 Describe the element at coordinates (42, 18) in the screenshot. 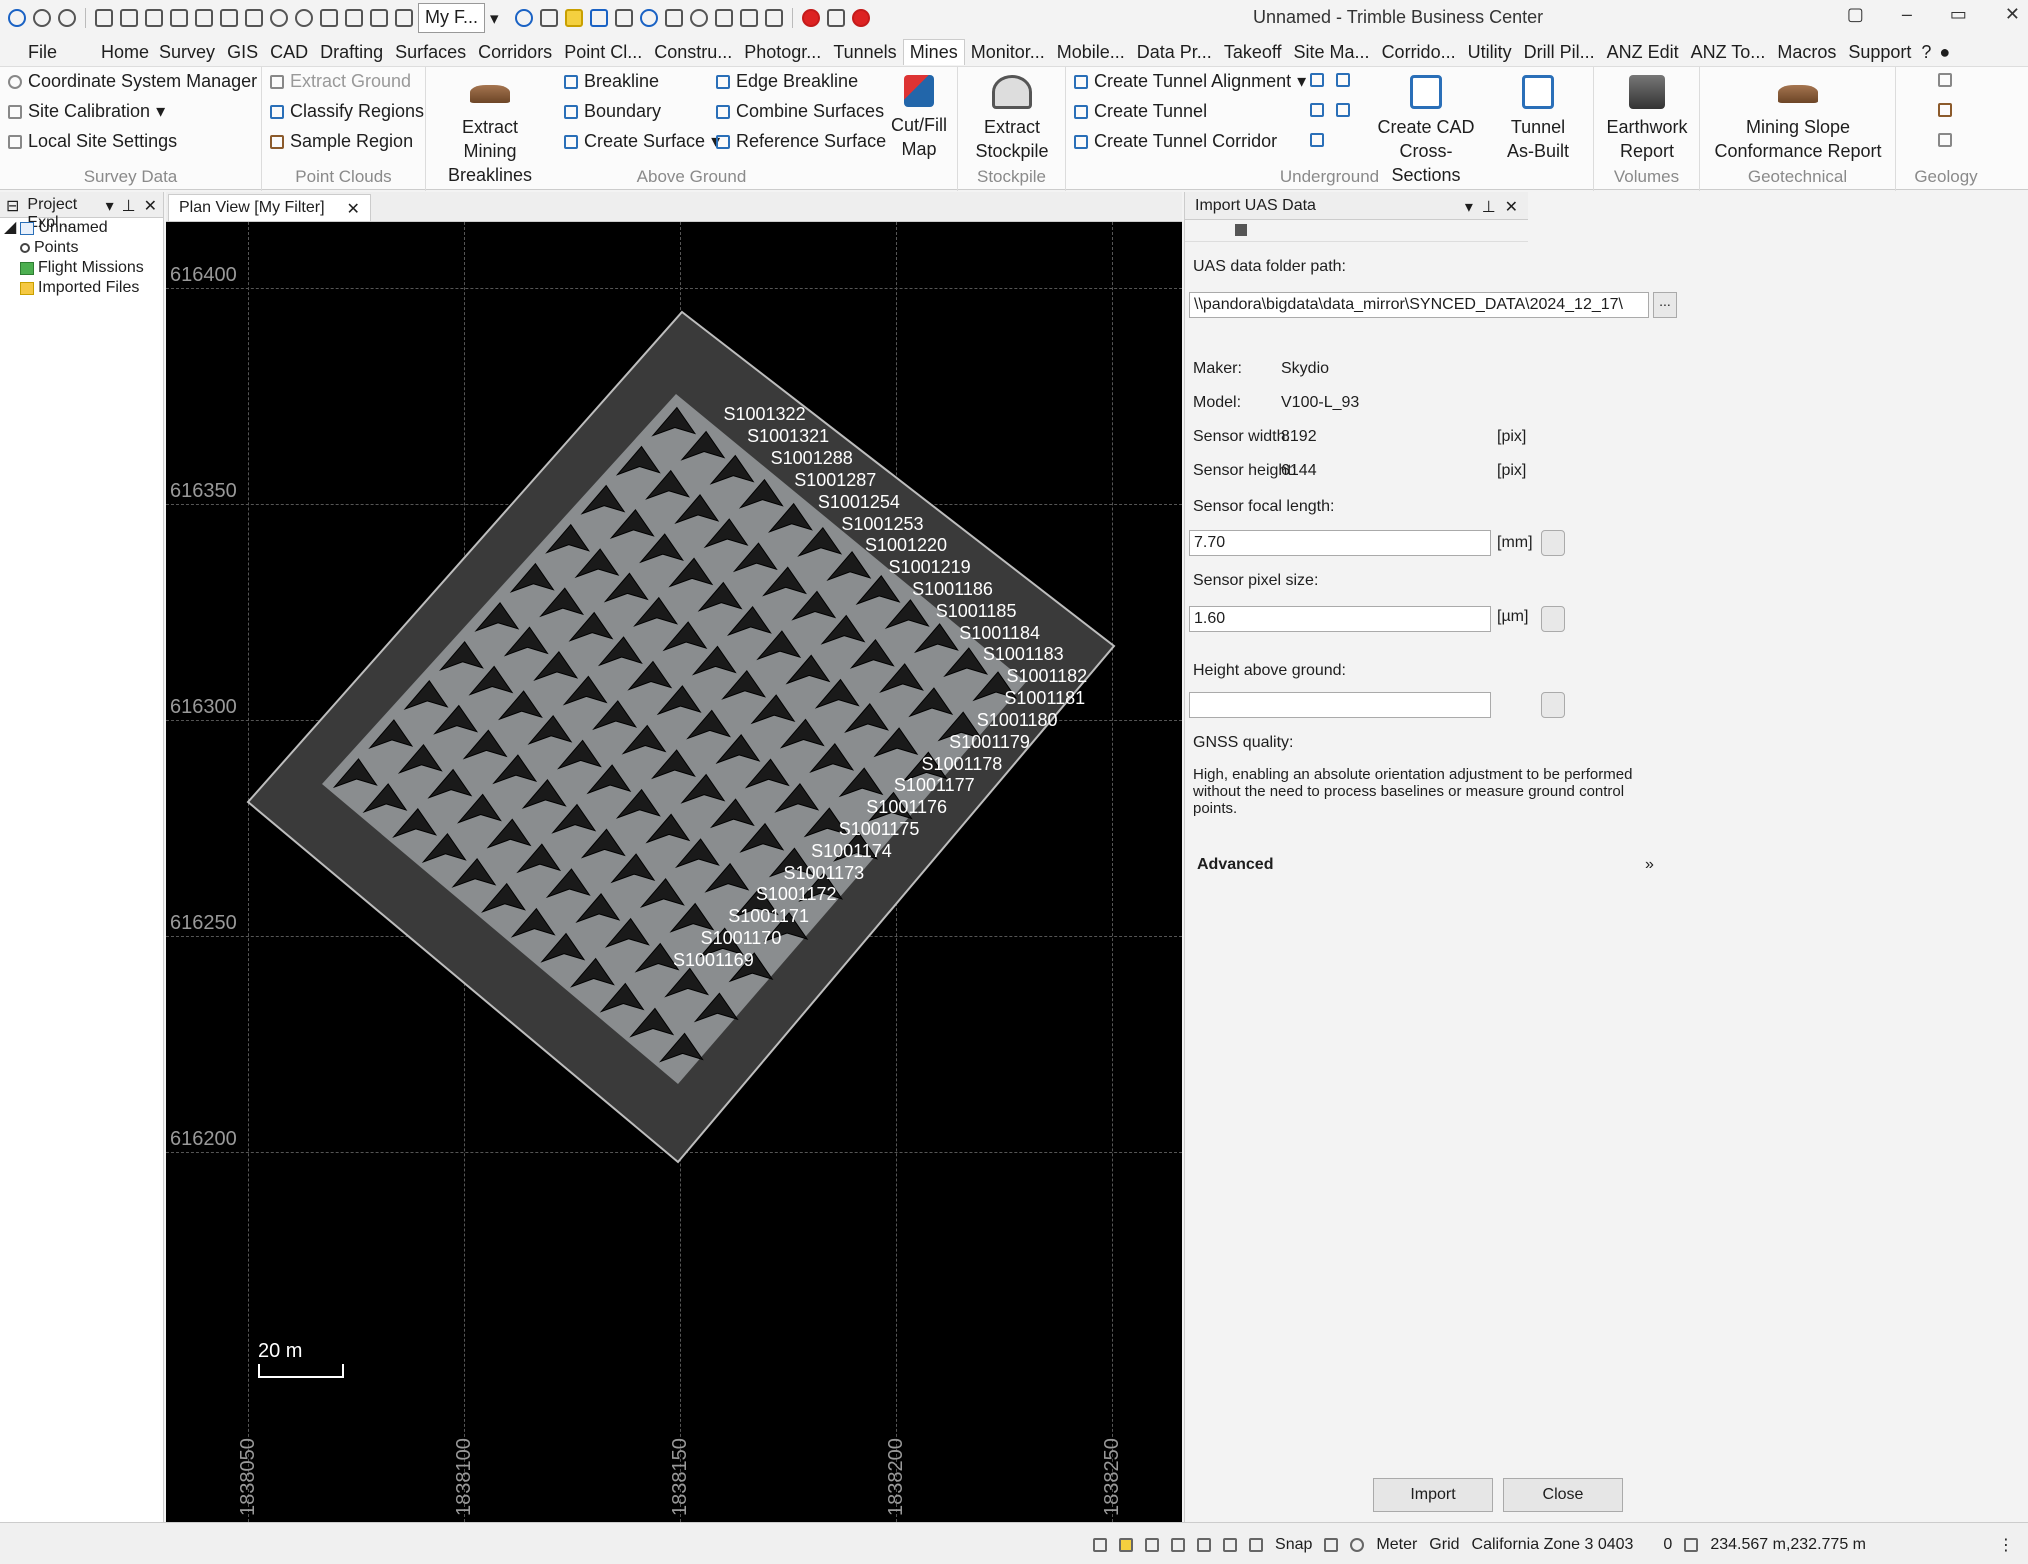

I see `undo-icon` at that location.